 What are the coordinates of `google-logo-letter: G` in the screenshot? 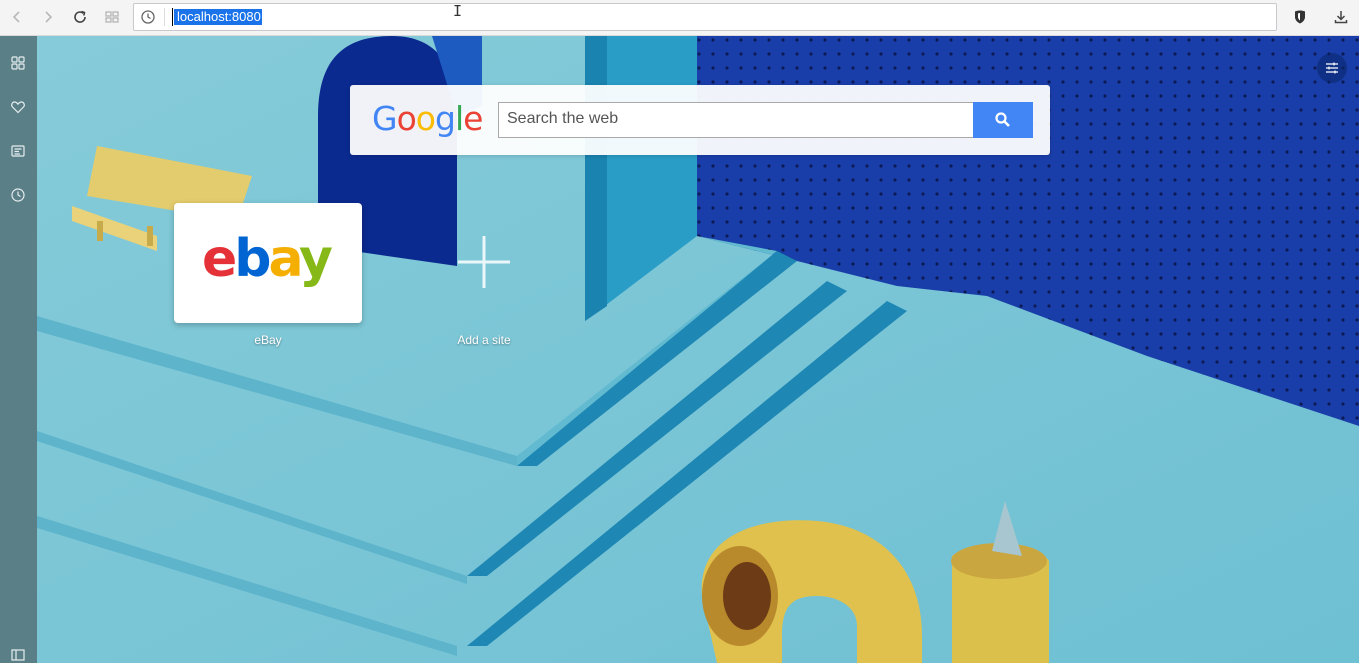 It's located at (385, 118).